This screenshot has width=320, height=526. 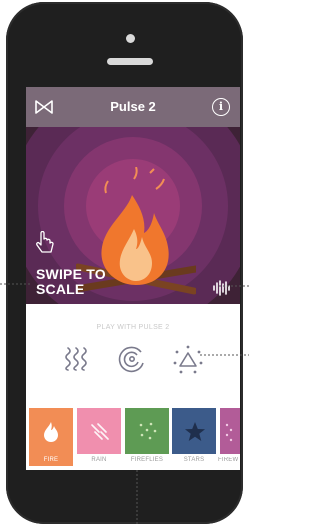 What do you see at coordinates (76, 358) in the screenshot?
I see `vibration-wave-icon` at bounding box center [76, 358].